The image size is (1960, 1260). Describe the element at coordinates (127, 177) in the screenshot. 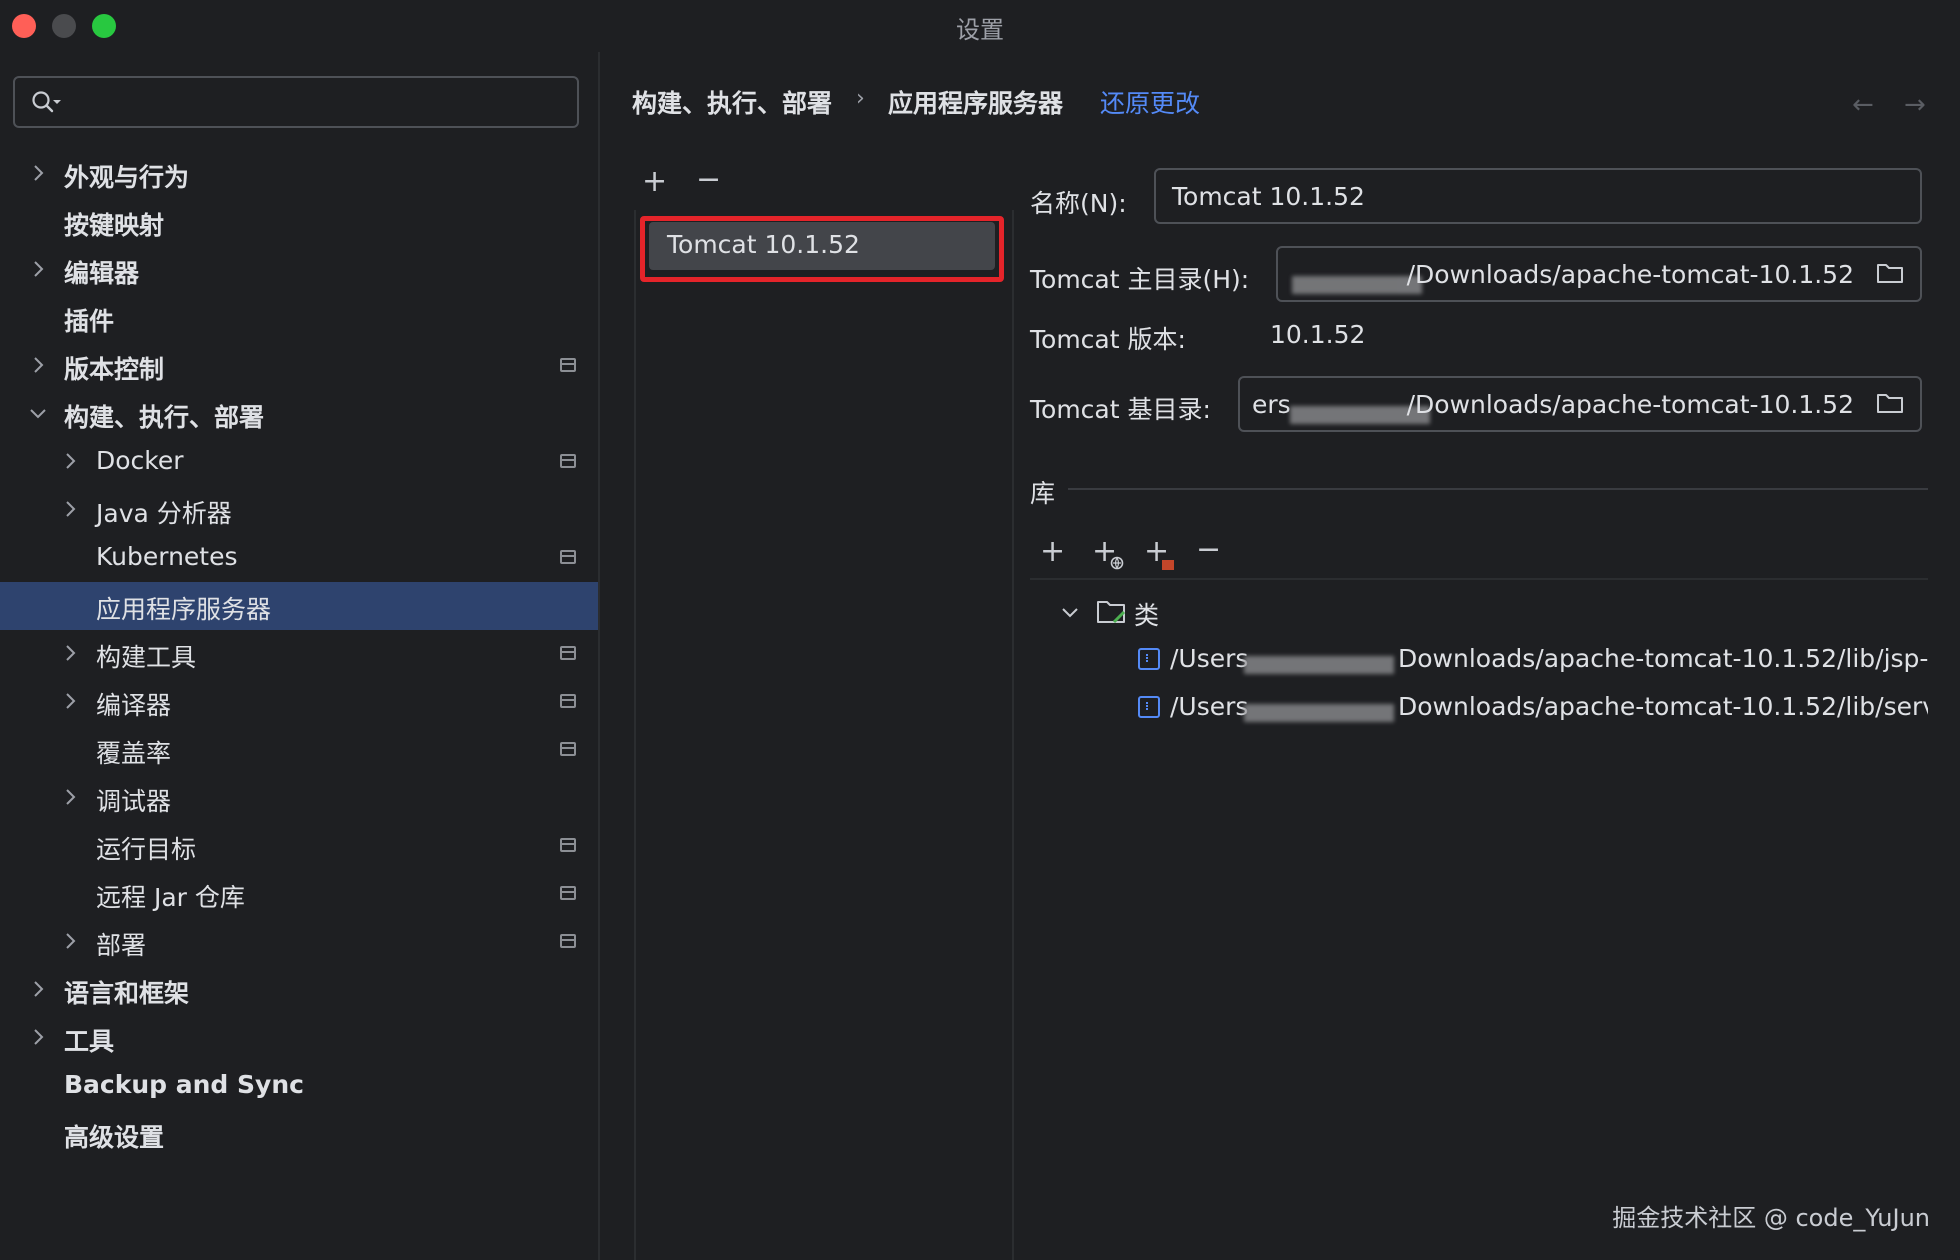

I see `sidebar-item-label: 外观与行为` at that location.